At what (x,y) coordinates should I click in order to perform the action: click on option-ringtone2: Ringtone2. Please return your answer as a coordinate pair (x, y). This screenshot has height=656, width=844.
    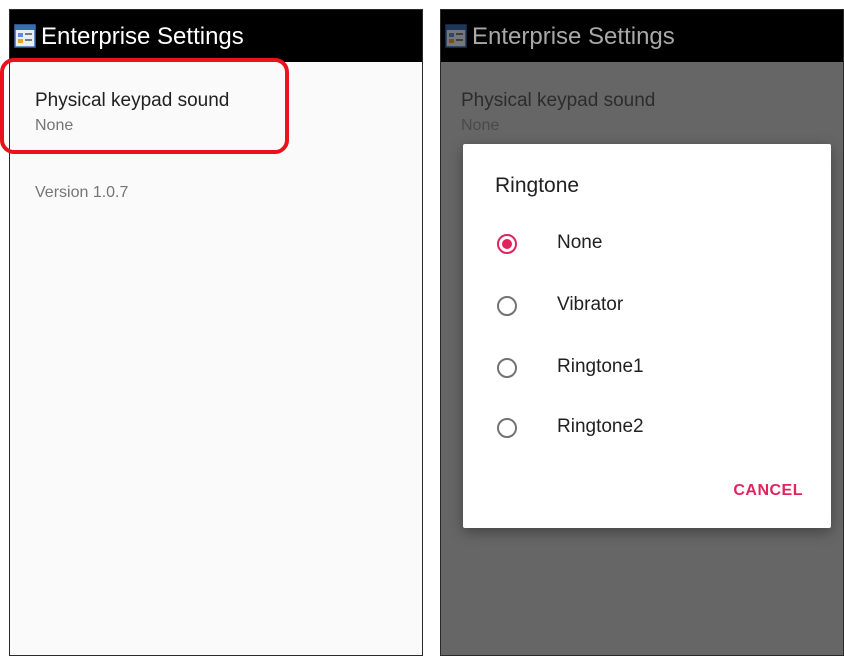
    Looking at the image, I should click on (647, 430).